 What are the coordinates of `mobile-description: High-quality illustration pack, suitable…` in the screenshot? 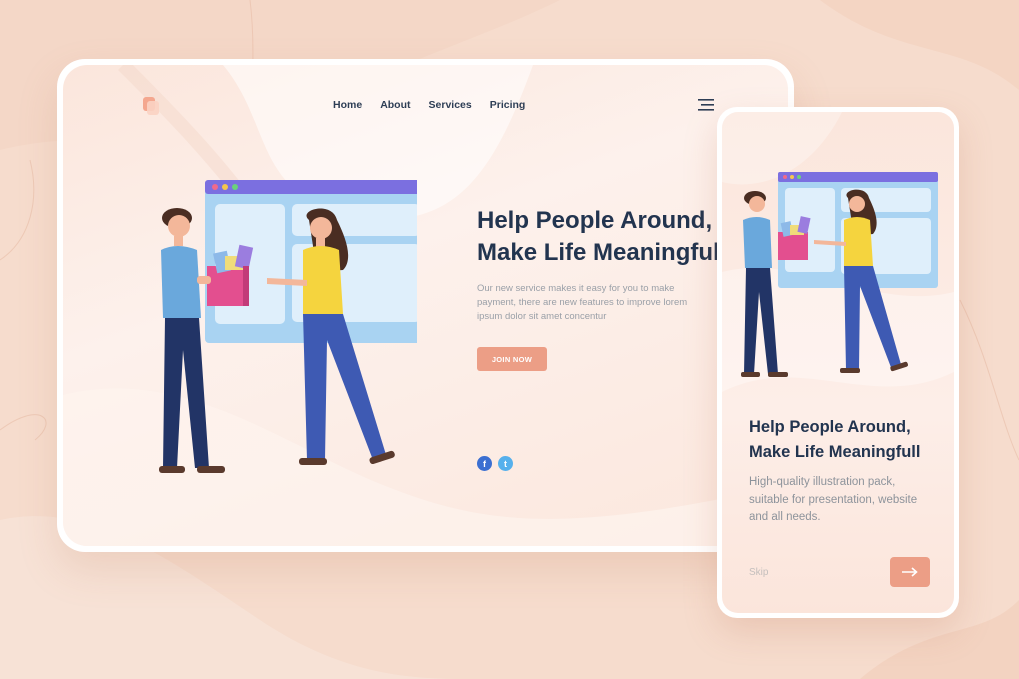 It's located at (833, 499).